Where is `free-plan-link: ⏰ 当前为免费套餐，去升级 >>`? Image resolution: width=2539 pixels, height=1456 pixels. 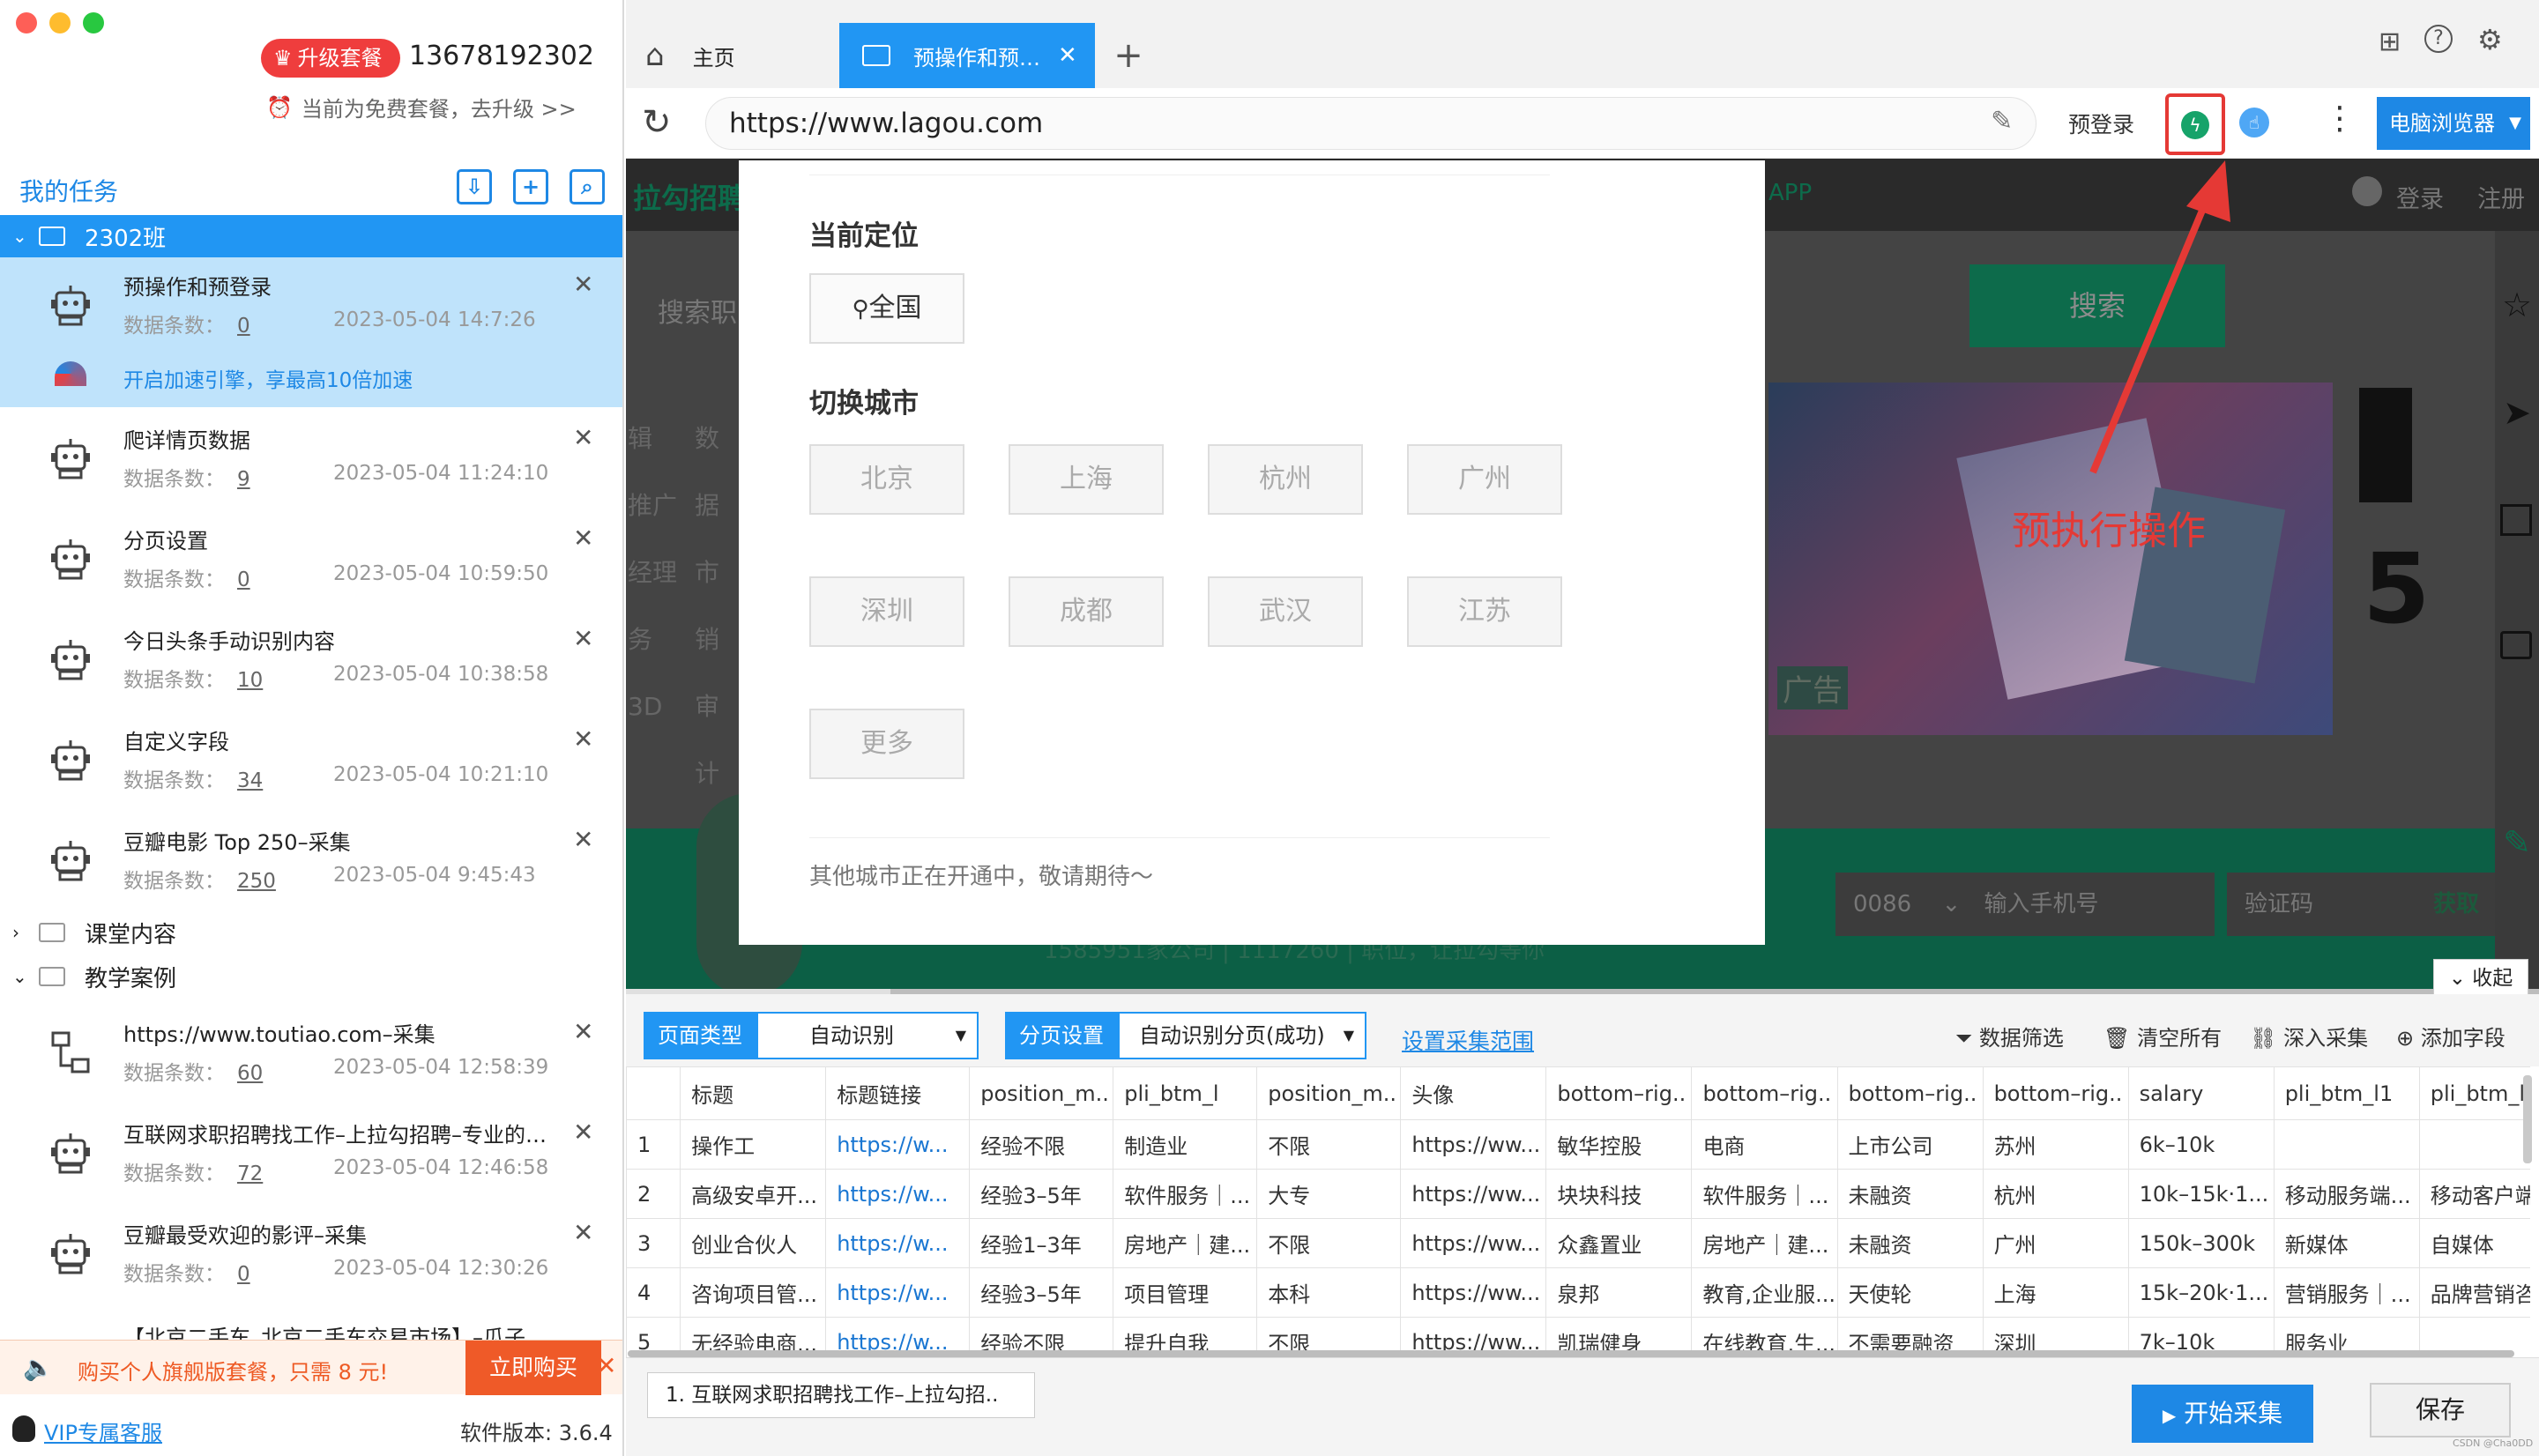 free-plan-link: ⏰ 当前为免费套餐，去升级 >> is located at coordinates (421, 107).